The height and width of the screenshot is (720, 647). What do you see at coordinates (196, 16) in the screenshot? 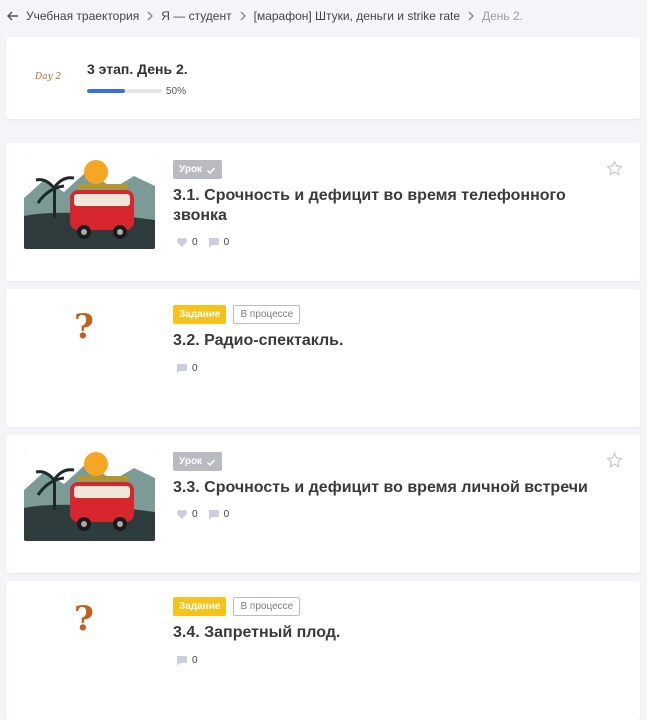
I see `breadcrumb-item-student: Я — студент` at bounding box center [196, 16].